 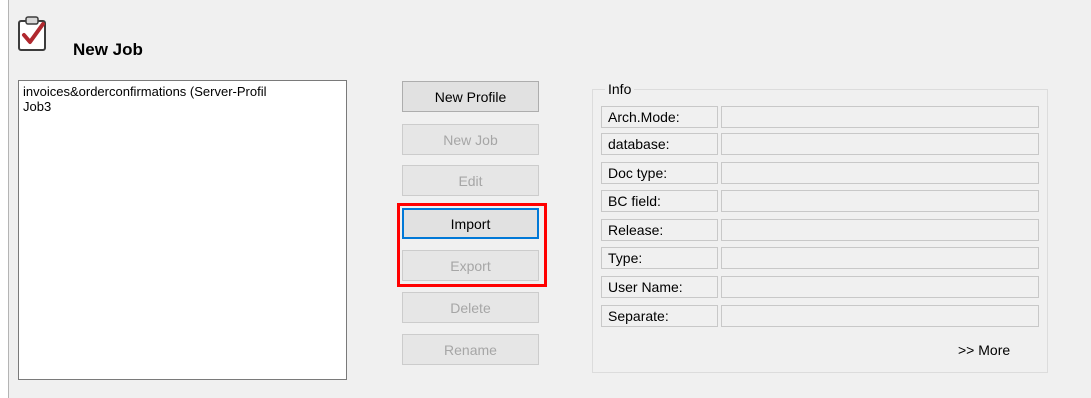 What do you see at coordinates (470, 265) in the screenshot?
I see `export-button: Export` at bounding box center [470, 265].